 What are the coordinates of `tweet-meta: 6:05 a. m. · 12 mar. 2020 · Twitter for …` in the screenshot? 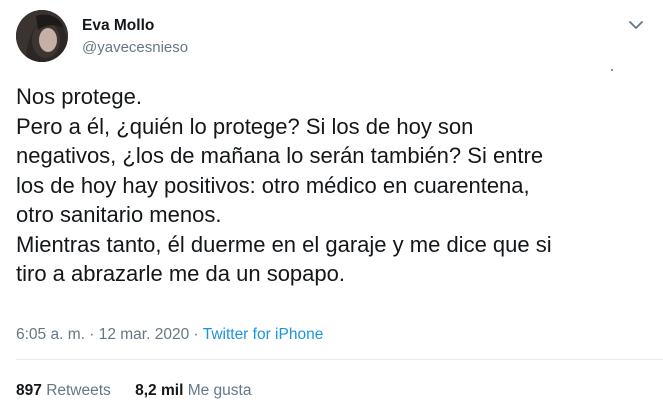 It's located at (169, 335).